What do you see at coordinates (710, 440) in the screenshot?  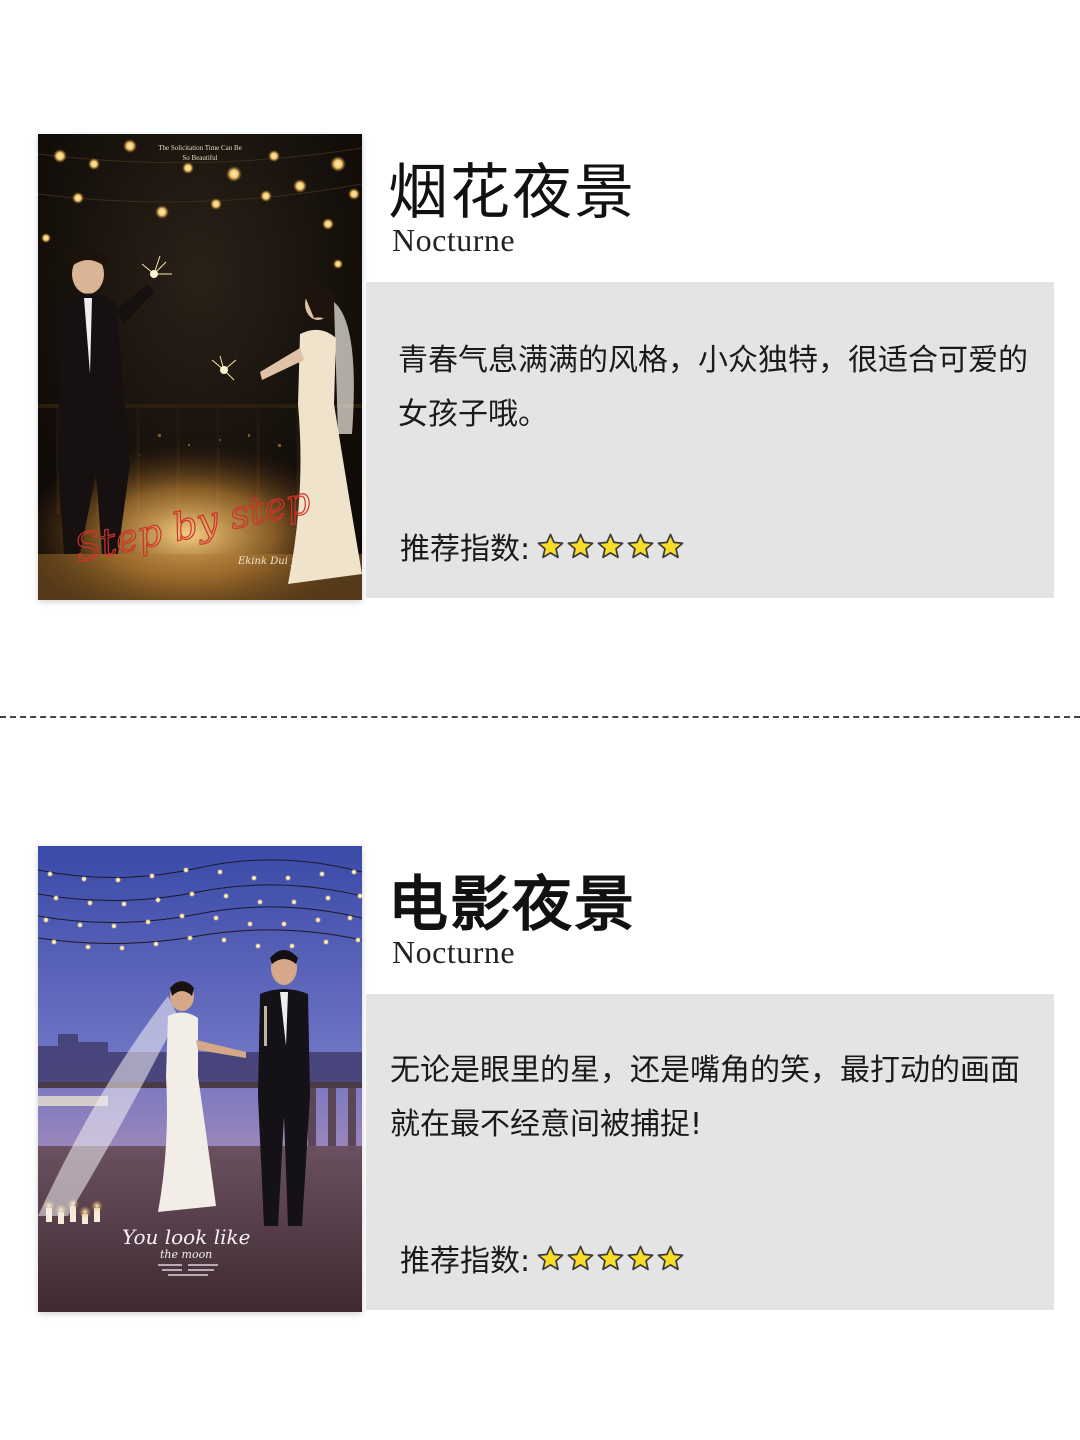 I see `description-panel: 青春气息满满的风格，小众独特，很适合可爱的女孩子哦。 推荐指数:` at bounding box center [710, 440].